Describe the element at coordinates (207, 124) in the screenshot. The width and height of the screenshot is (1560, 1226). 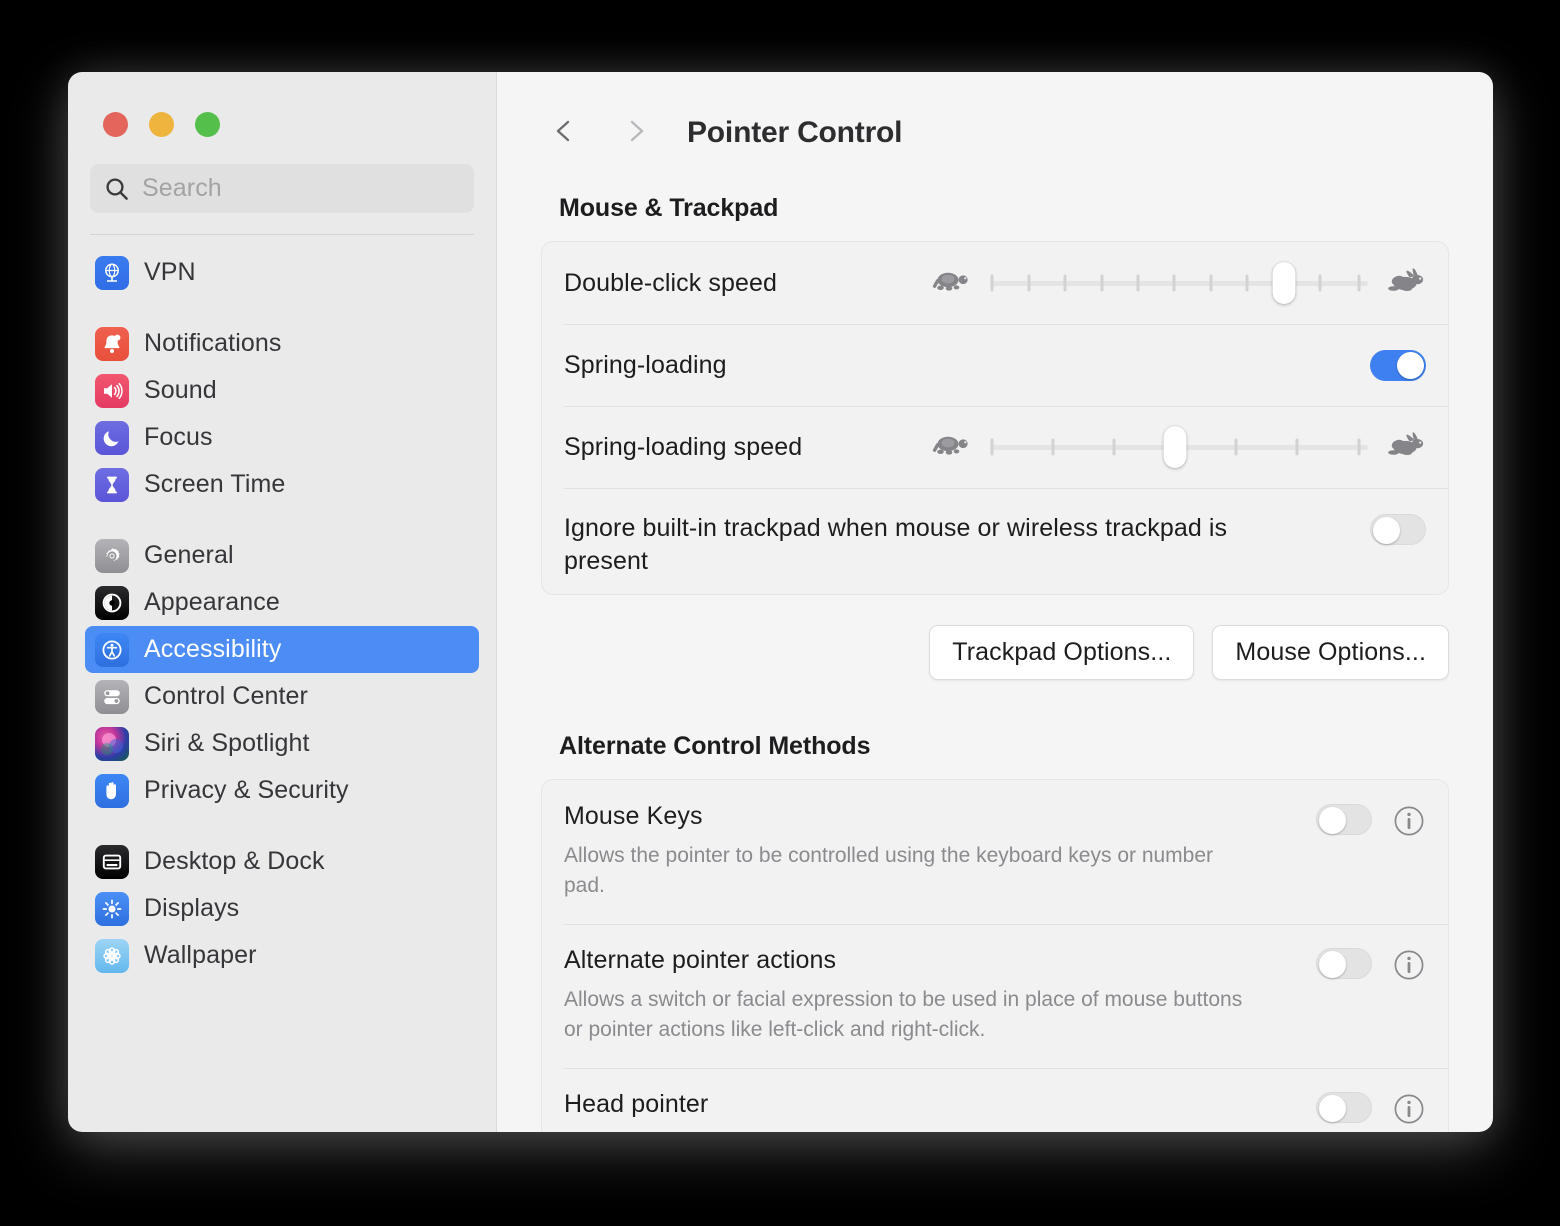
I see `zoom-button` at that location.